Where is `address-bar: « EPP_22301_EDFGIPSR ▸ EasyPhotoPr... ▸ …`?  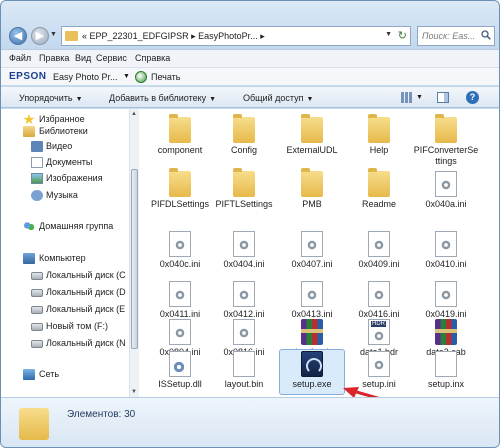
address-bar: « EPP_22301_EDFGIPSR ▸ EasyPhotoPr... ▸ … is located at coordinates (236, 36).